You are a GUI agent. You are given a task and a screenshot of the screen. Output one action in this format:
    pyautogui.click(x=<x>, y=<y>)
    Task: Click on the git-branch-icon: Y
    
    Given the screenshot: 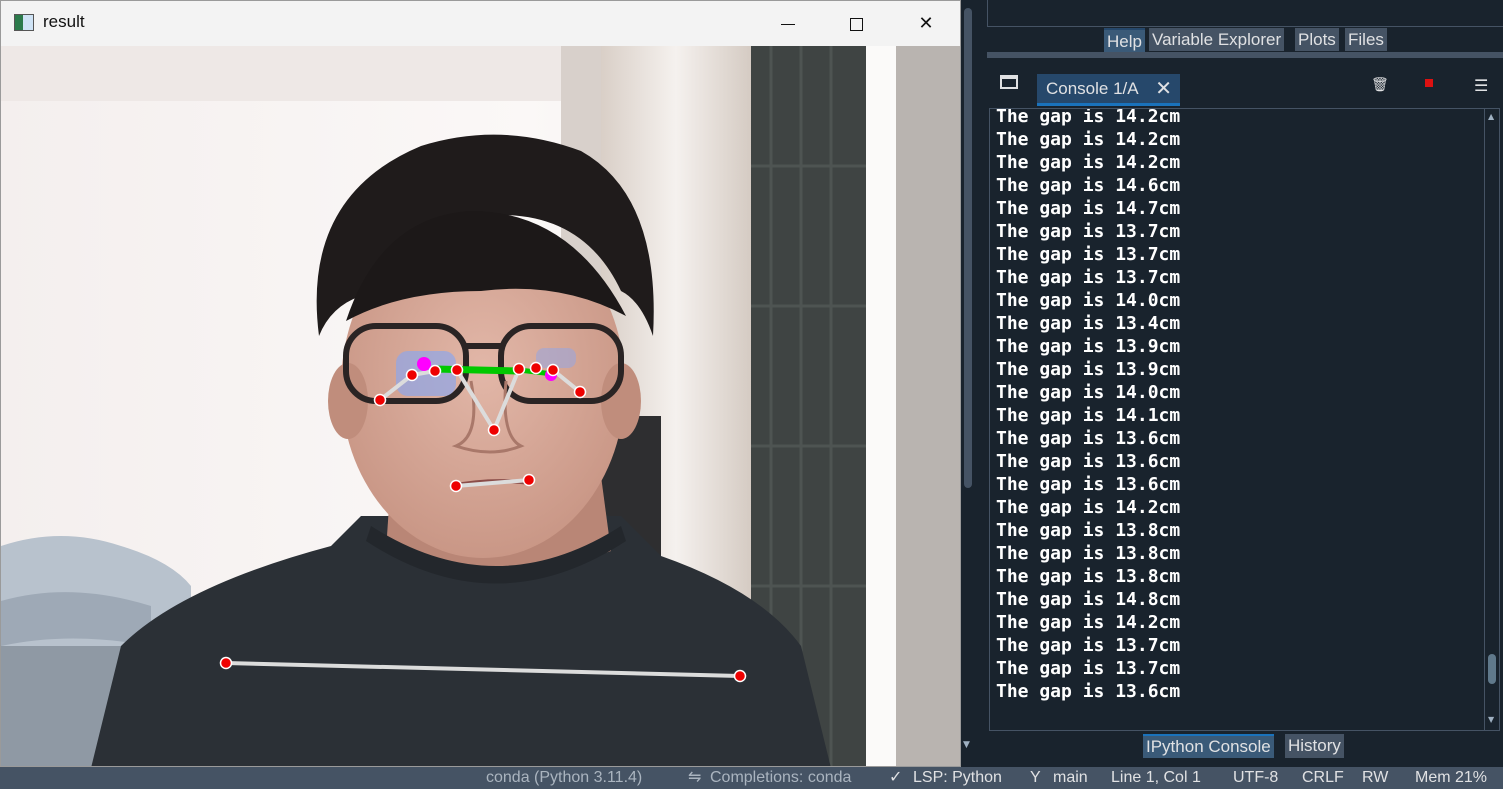 What is the action you would take?
    pyautogui.click(x=1035, y=777)
    